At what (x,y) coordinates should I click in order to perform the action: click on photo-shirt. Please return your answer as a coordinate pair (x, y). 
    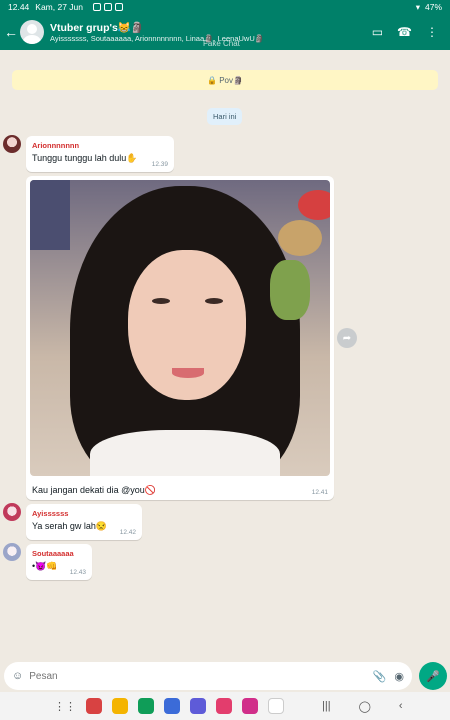
    Looking at the image, I should click on (185, 453).